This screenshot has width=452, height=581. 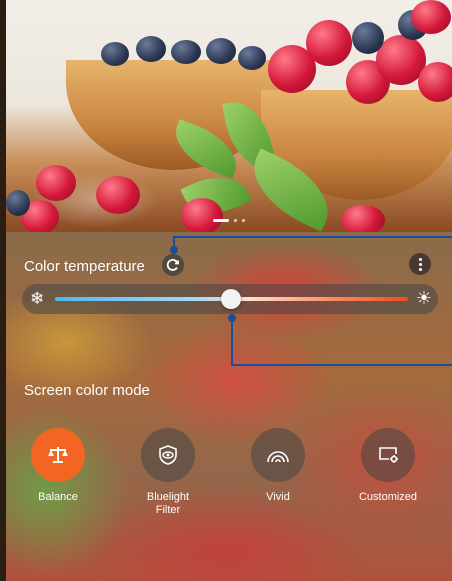 What do you see at coordinates (37, 298) in the screenshot?
I see `snowflake-icon: ❄` at bounding box center [37, 298].